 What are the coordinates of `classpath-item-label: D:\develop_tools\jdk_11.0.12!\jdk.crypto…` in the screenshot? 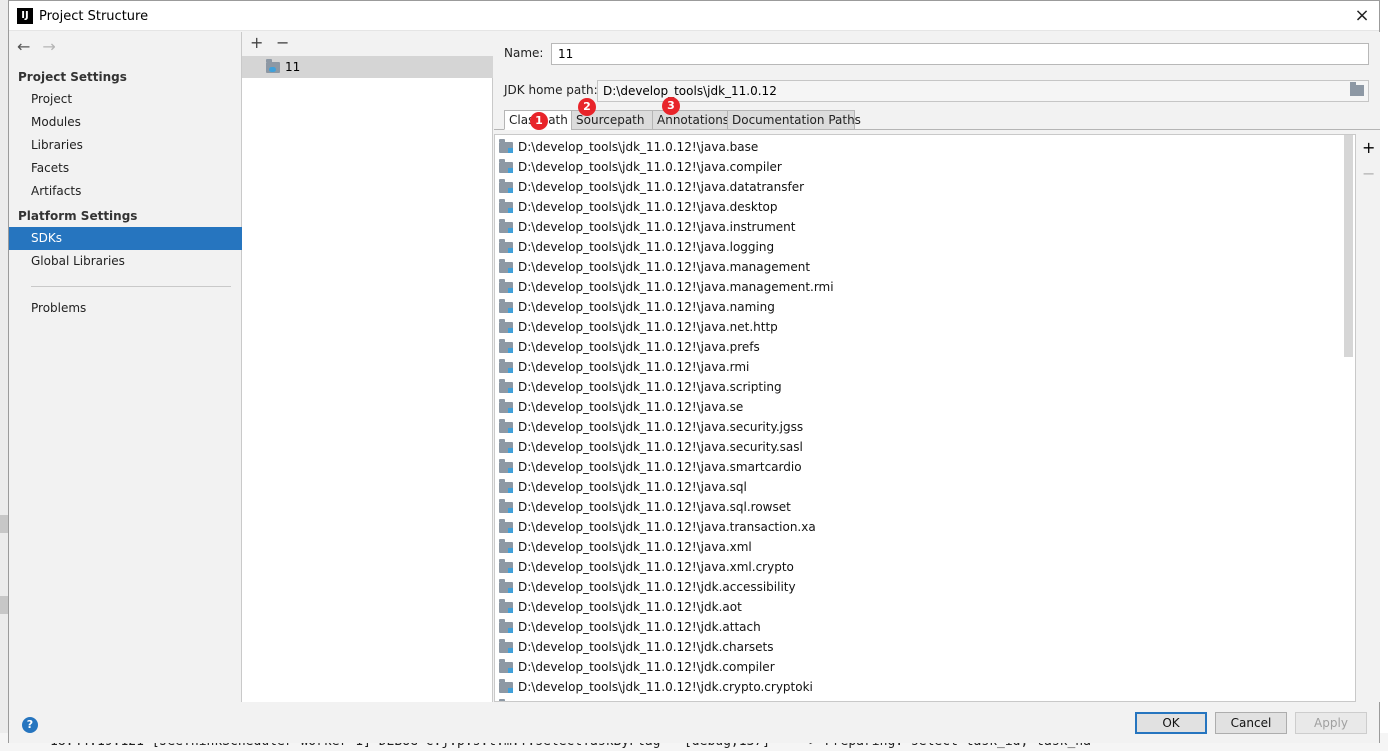 It's located at (665, 687).